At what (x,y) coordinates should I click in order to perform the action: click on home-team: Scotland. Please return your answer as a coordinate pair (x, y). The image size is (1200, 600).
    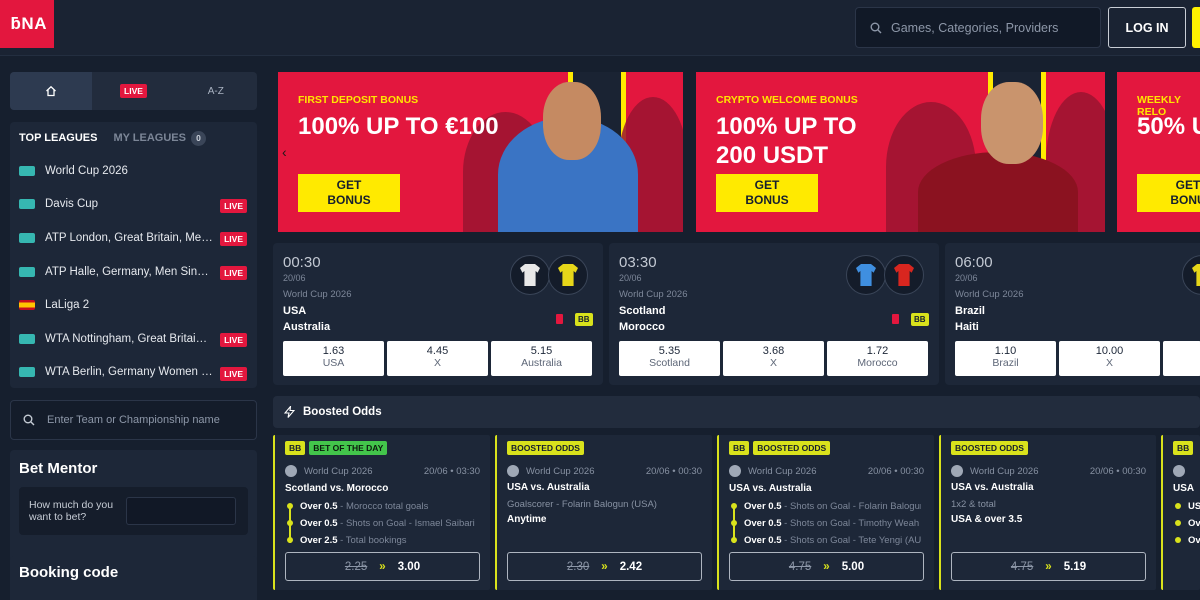
    Looking at the image, I should click on (642, 311).